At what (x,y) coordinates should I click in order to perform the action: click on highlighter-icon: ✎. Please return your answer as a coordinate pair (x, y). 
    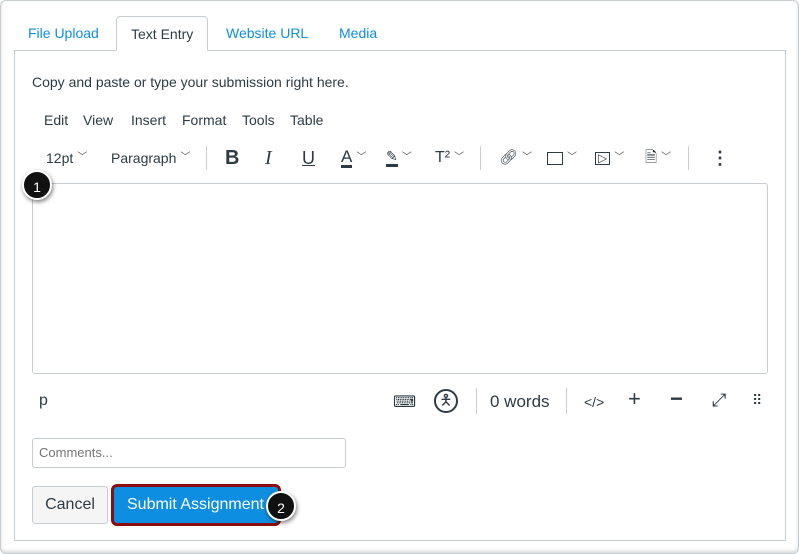
    Looking at the image, I should click on (392, 158).